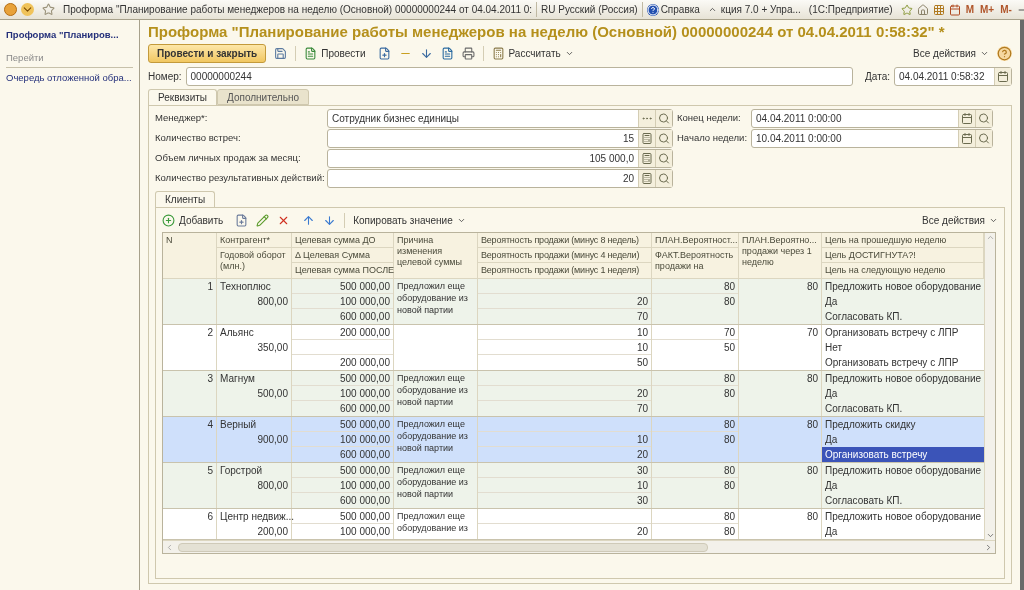 This screenshot has height=590, width=1024. I want to click on memory-button: M-, so click(1006, 9).